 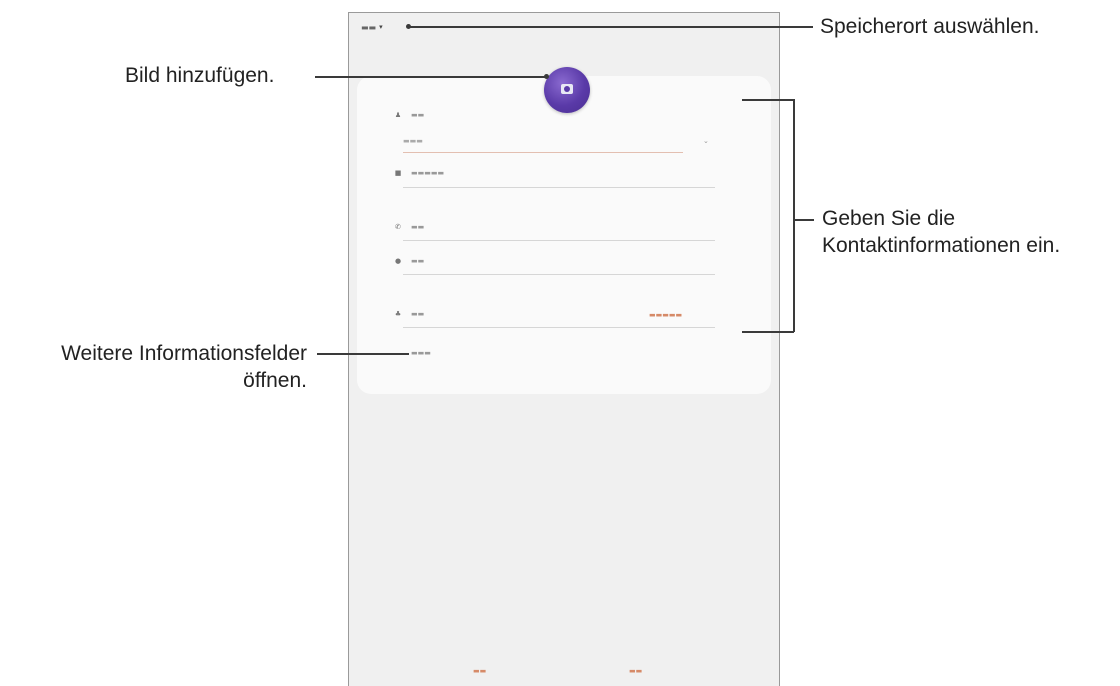 I want to click on add-image-leader-line, so click(x=431, y=77).